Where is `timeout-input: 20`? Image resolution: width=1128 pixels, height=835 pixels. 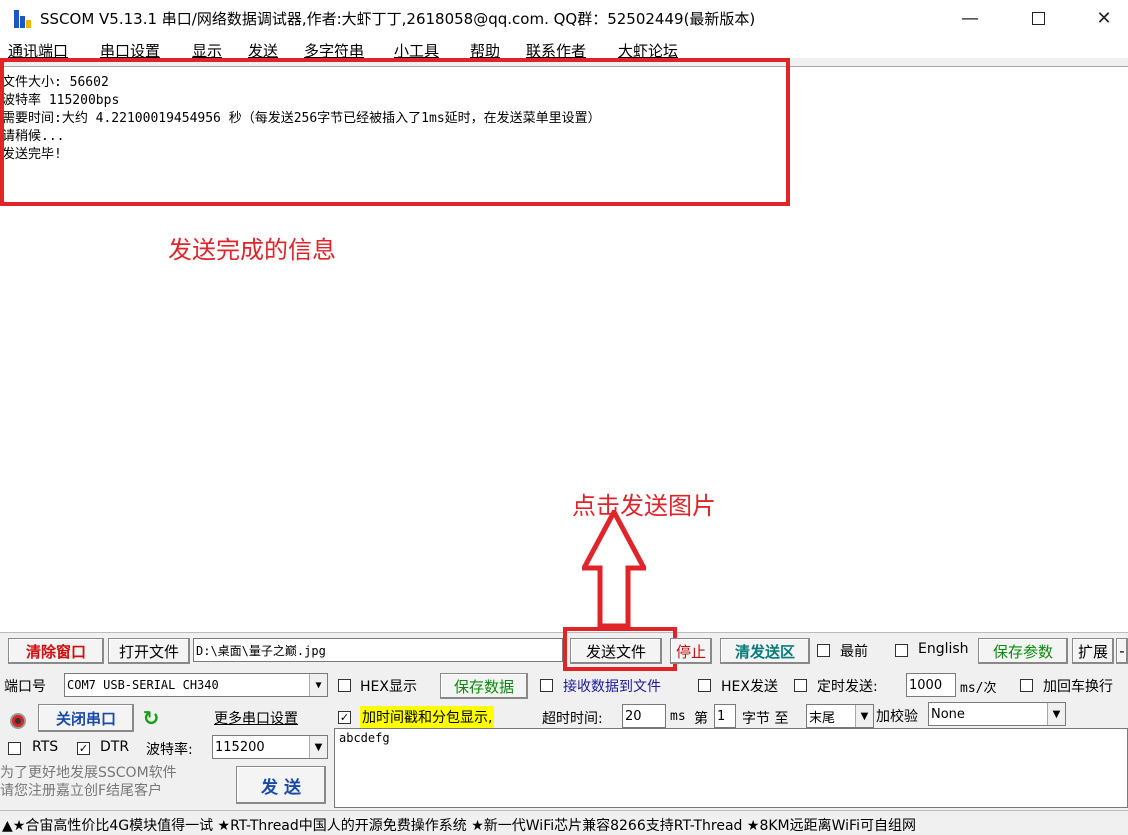 timeout-input: 20 is located at coordinates (644, 716).